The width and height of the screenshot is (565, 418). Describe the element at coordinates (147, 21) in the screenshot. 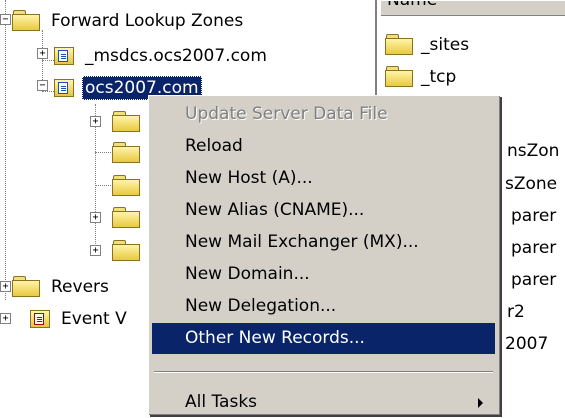

I see `tree-node-label: Forward Lookup Zones` at that location.